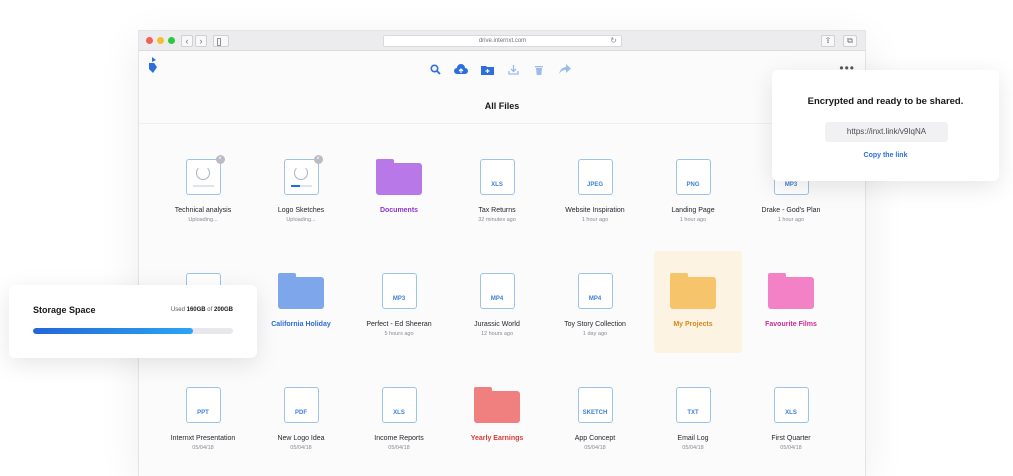 The width and height of the screenshot is (1013, 476). I want to click on internxt-logo-icon, so click(153, 65).